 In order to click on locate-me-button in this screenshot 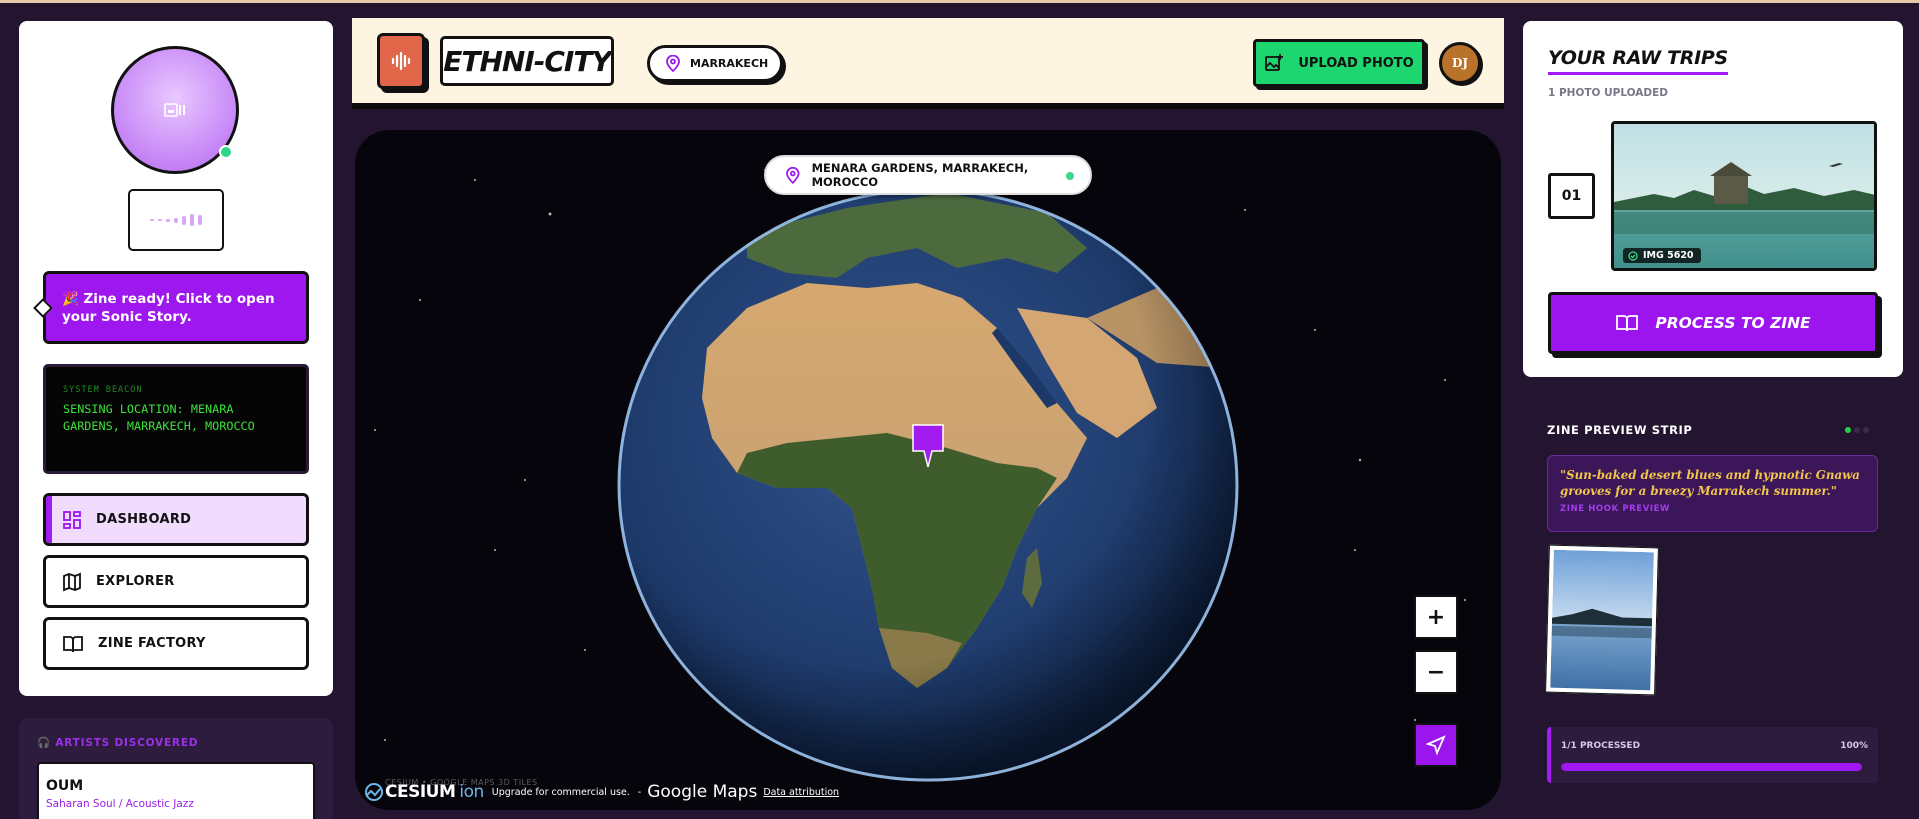, I will do `click(1436, 745)`.